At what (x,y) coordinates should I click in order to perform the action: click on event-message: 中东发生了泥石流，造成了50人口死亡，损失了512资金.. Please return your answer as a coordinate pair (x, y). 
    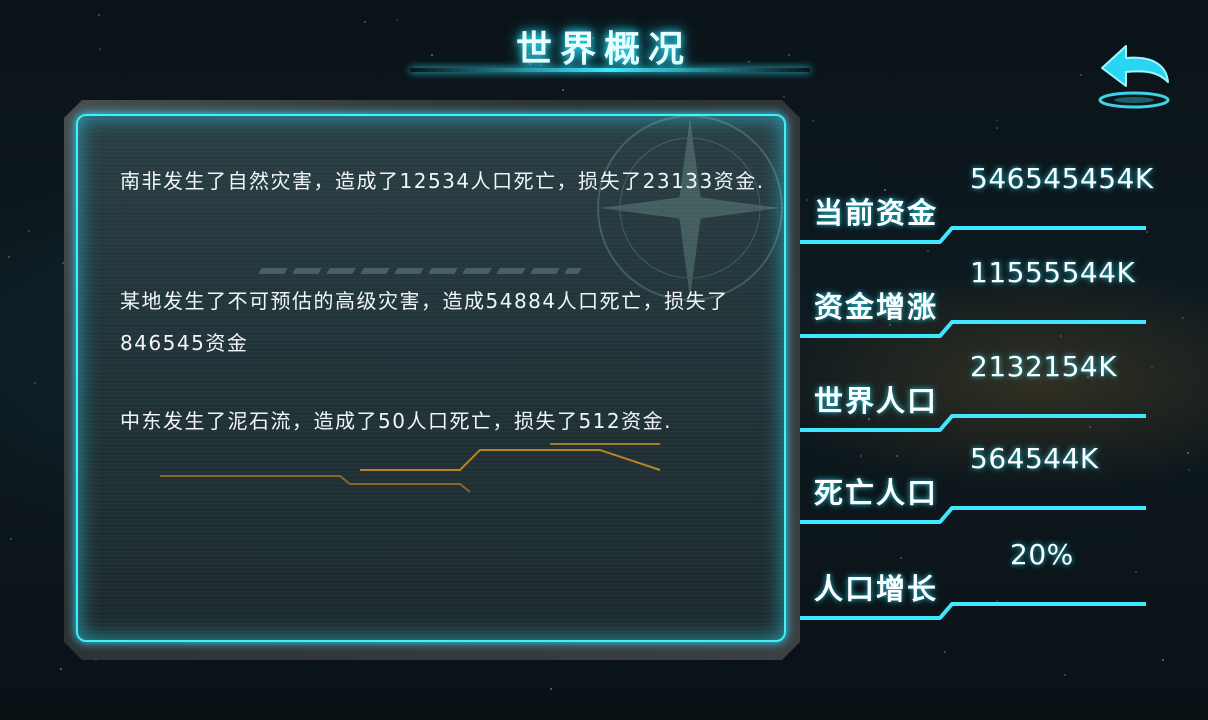
    Looking at the image, I should click on (396, 421).